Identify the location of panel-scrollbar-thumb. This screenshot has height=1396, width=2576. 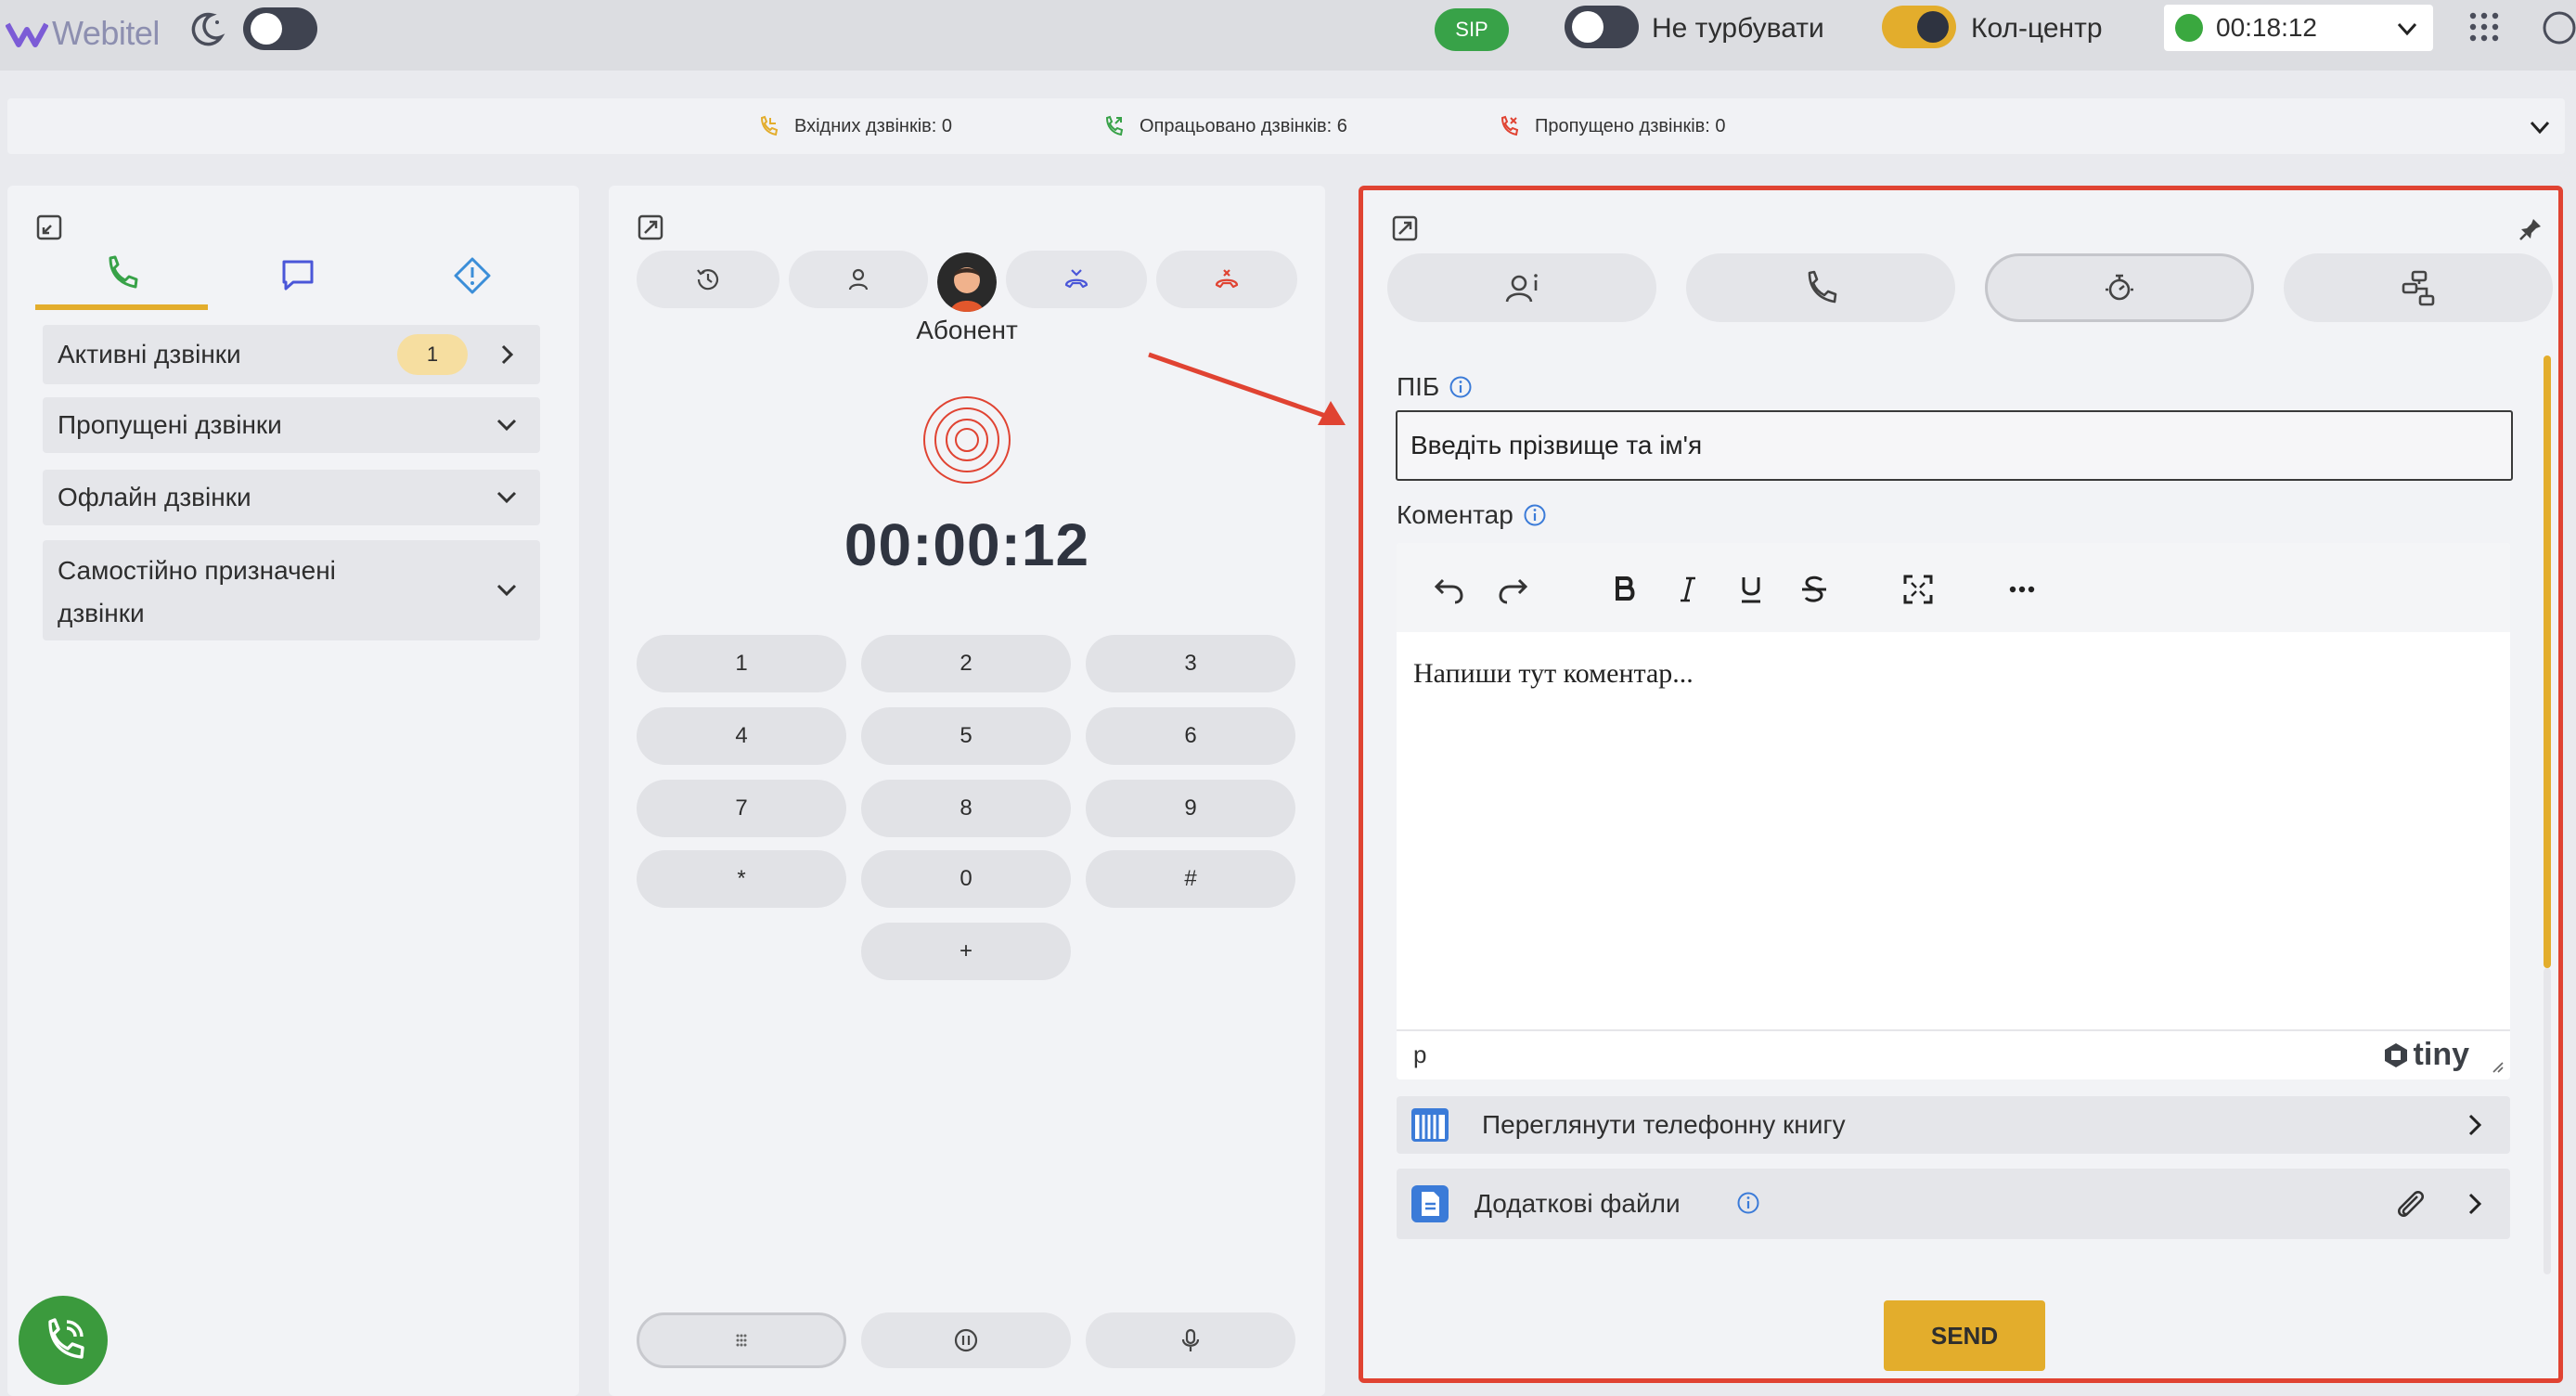
(2547, 661).